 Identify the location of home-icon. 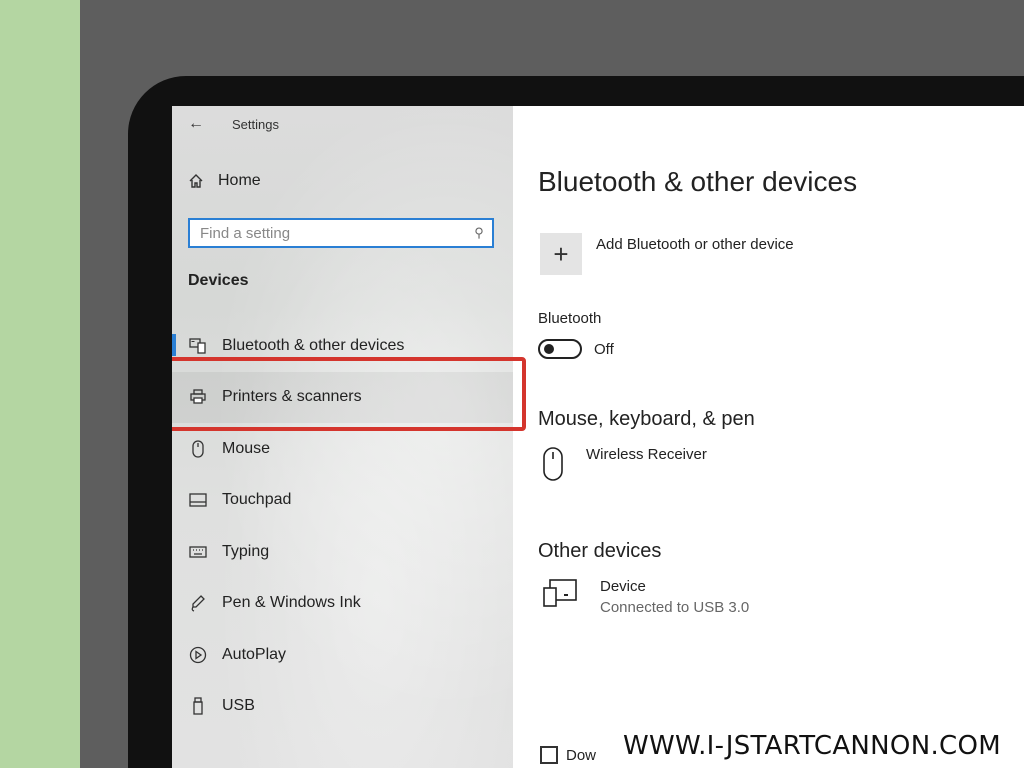
(196, 181).